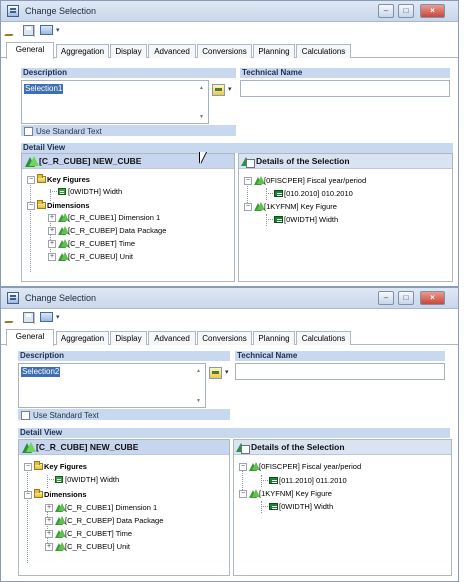 The height and width of the screenshot is (582, 464). What do you see at coordinates (124, 447) in the screenshot?
I see `cube-title-row: [C_R_CUBE] NEW_CUBE` at bounding box center [124, 447].